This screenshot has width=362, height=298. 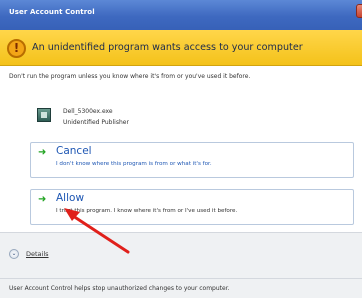 What do you see at coordinates (96, 122) in the screenshot?
I see `program-publisher: Unidentified Publisher` at bounding box center [96, 122].